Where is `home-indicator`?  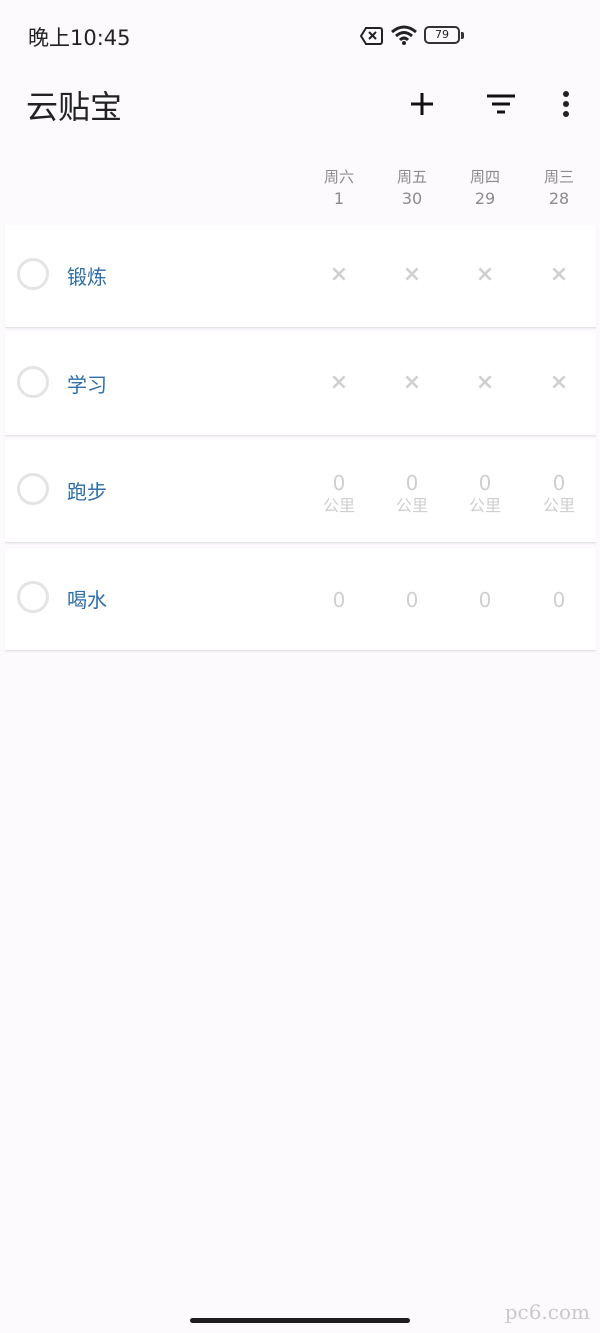
home-indicator is located at coordinates (300, 1320).